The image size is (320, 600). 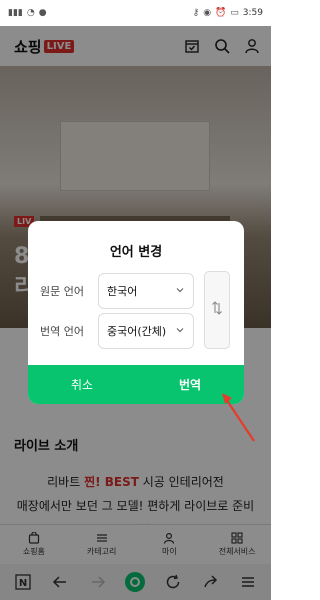 What do you see at coordinates (137, 331) in the screenshot?
I see `target-language-value: 중국어(간체)` at bounding box center [137, 331].